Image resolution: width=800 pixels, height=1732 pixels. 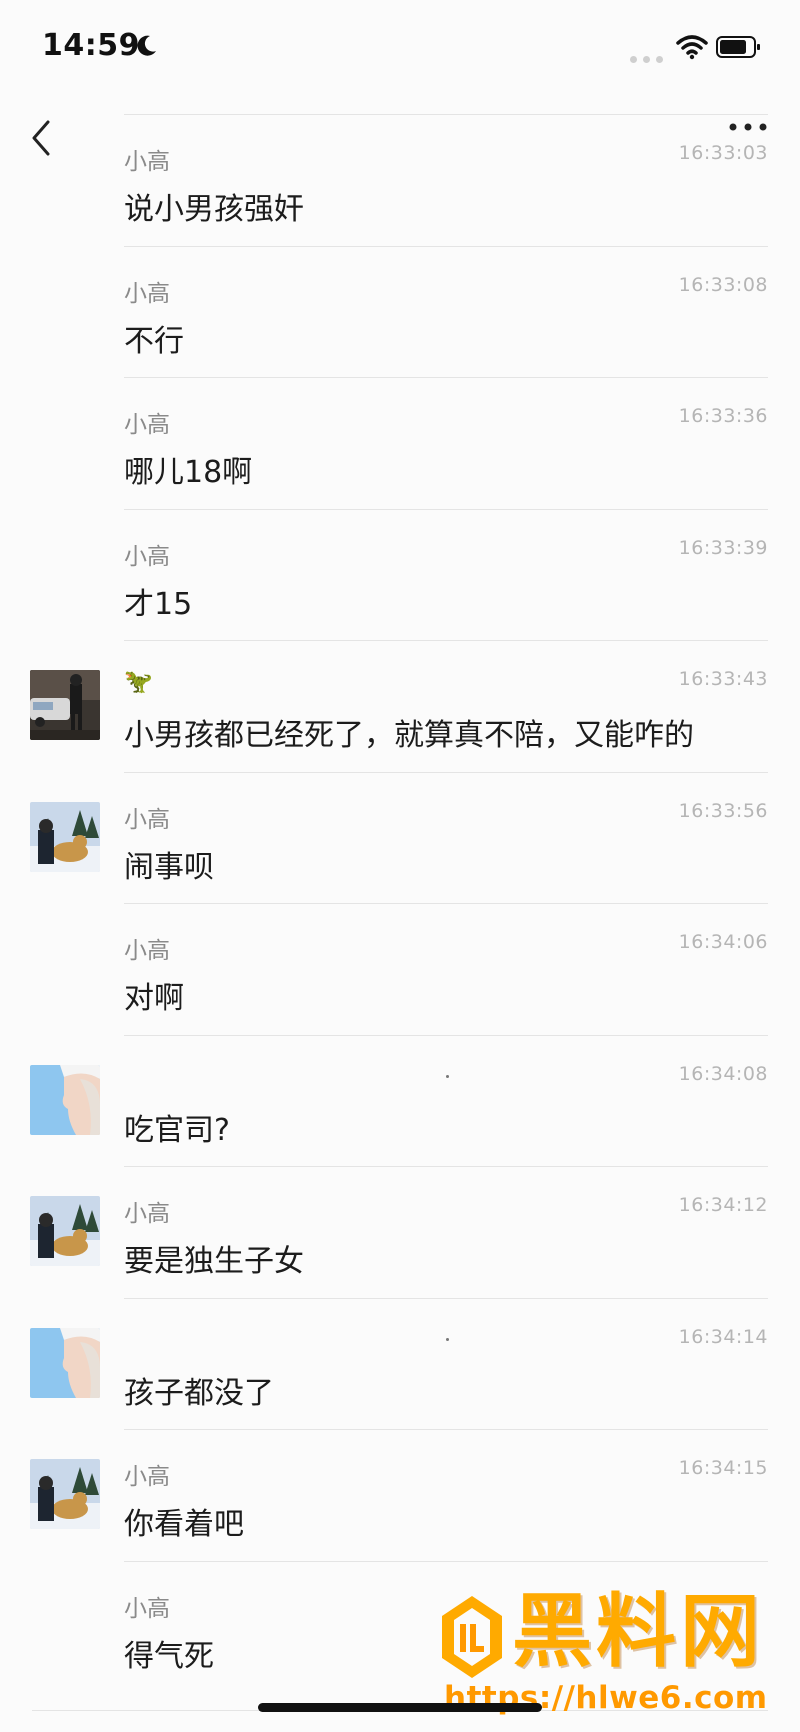 What do you see at coordinates (723, 1205) in the screenshot?
I see `message-time: 16:34:12` at bounding box center [723, 1205].